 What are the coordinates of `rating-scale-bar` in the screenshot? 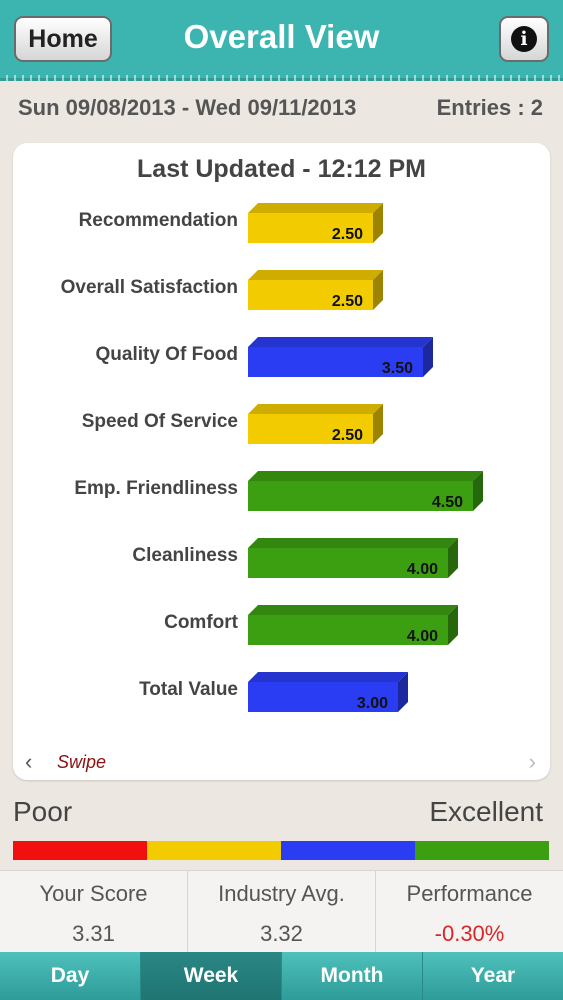 It's located at (281, 850).